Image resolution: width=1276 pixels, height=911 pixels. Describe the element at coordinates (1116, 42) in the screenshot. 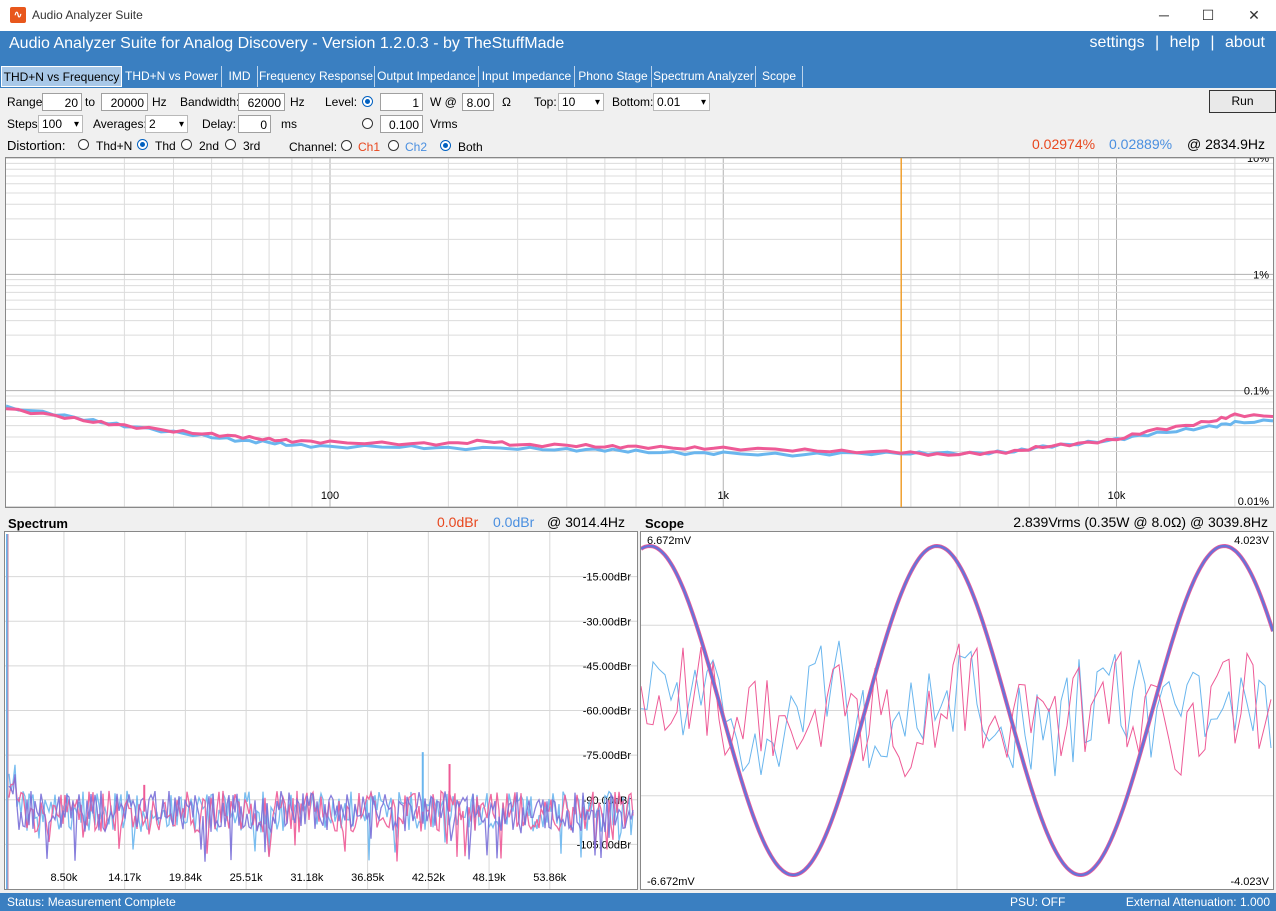

I see `settings-link: settings` at that location.